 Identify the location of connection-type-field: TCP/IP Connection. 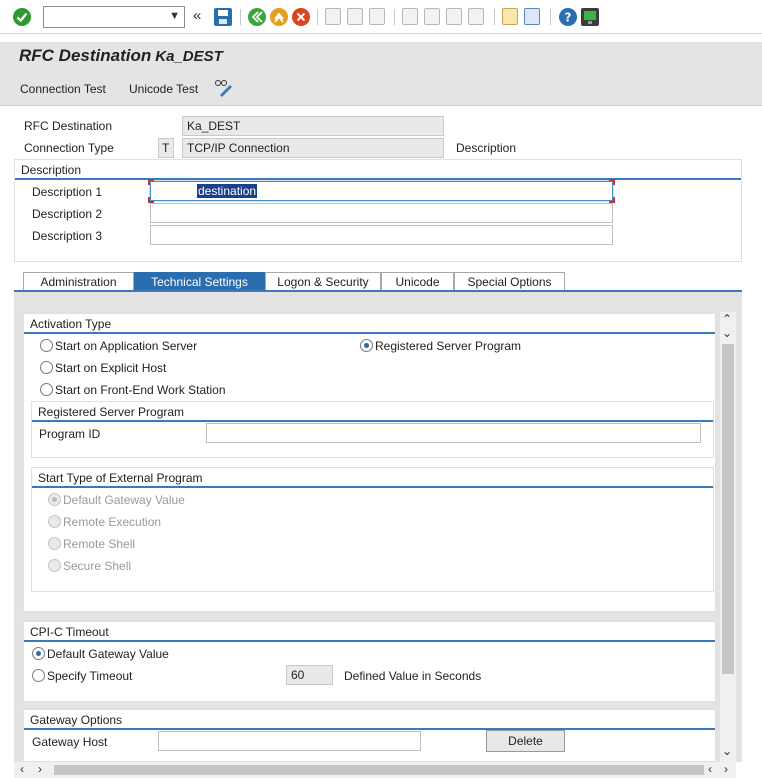
(313, 148).